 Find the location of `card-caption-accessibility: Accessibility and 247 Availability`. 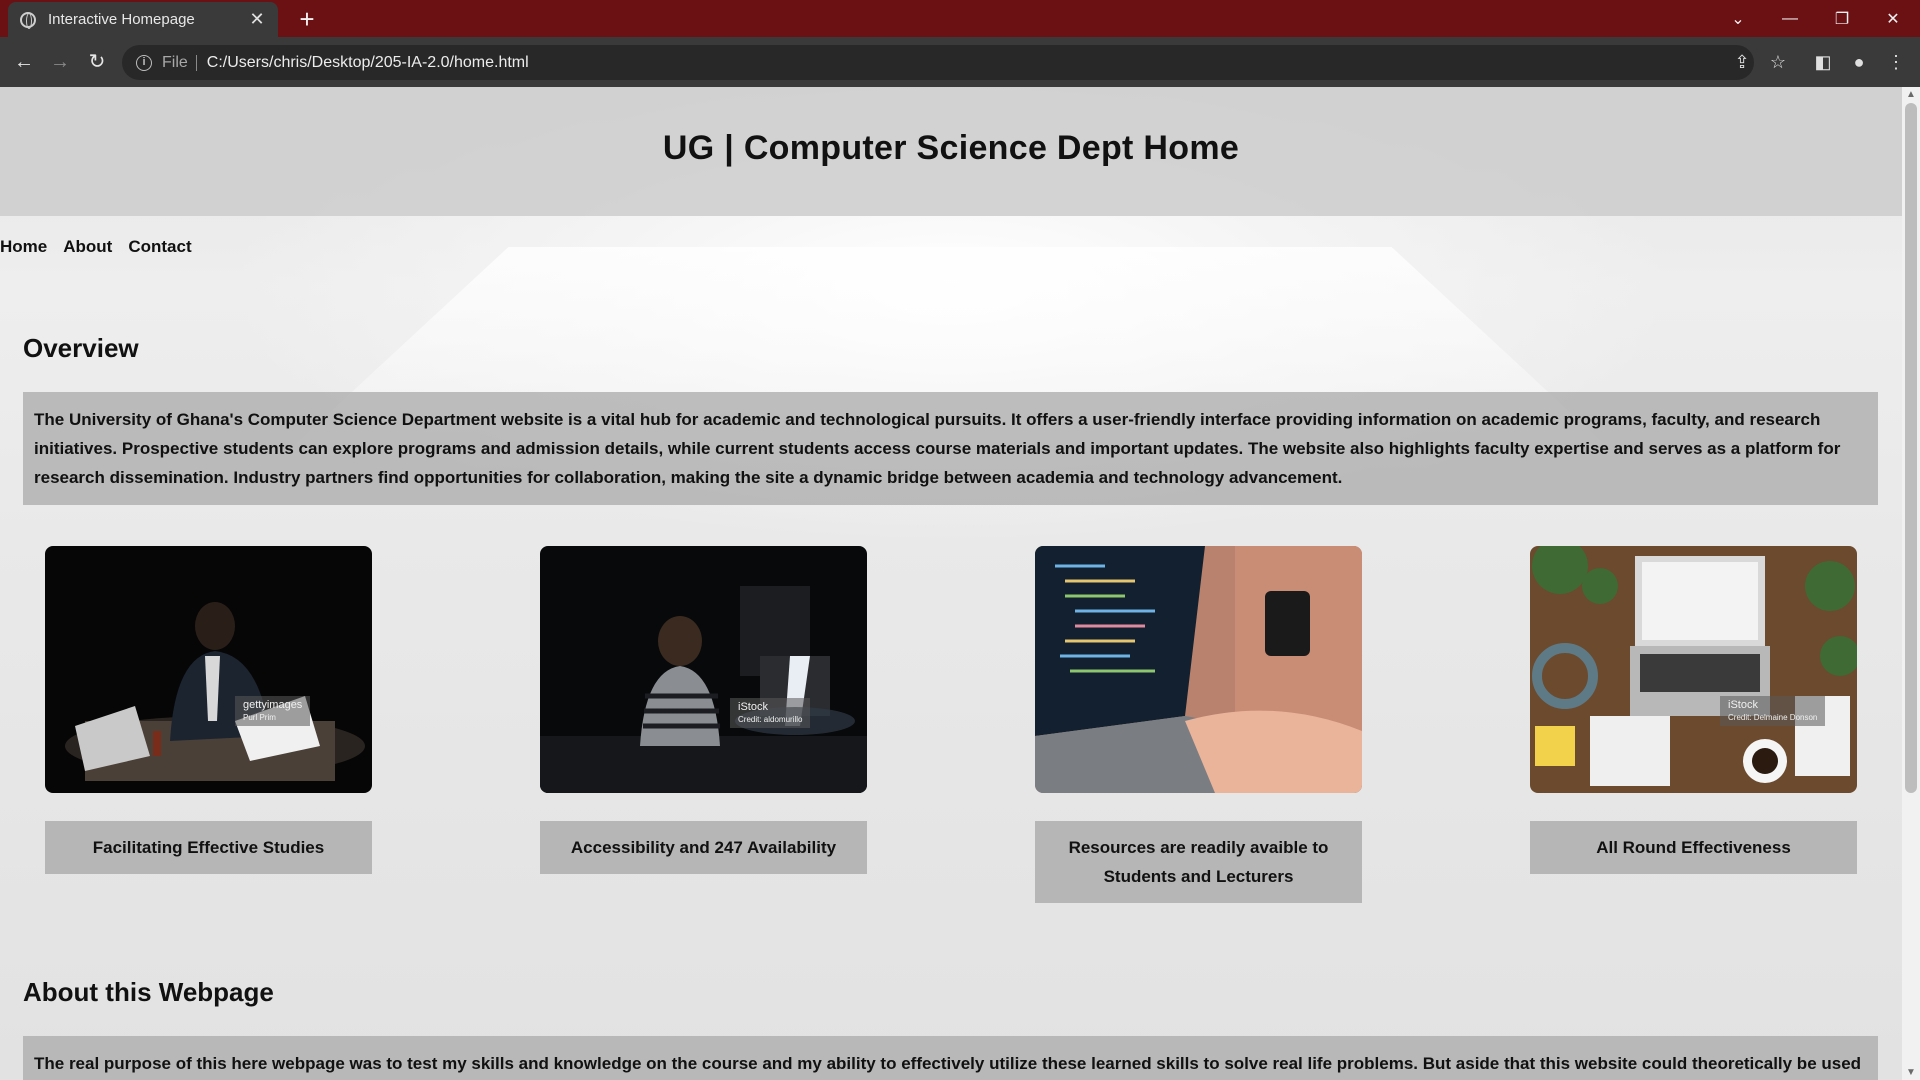

card-caption-accessibility: Accessibility and 247 Availability is located at coordinates (703, 847).